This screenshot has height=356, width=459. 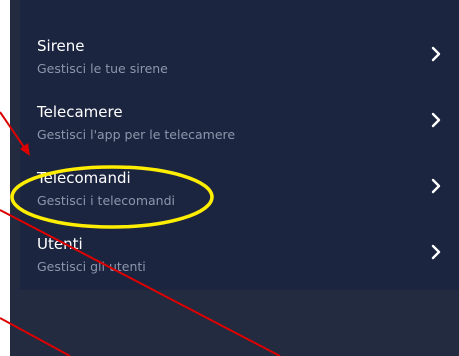 What do you see at coordinates (61, 46) in the screenshot?
I see `menu-item-title: Sirene` at bounding box center [61, 46].